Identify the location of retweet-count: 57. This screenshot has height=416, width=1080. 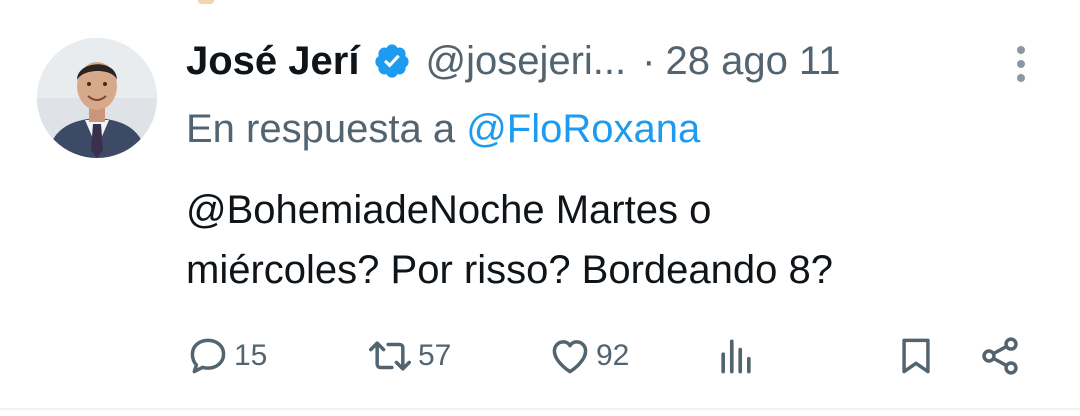
(435, 355).